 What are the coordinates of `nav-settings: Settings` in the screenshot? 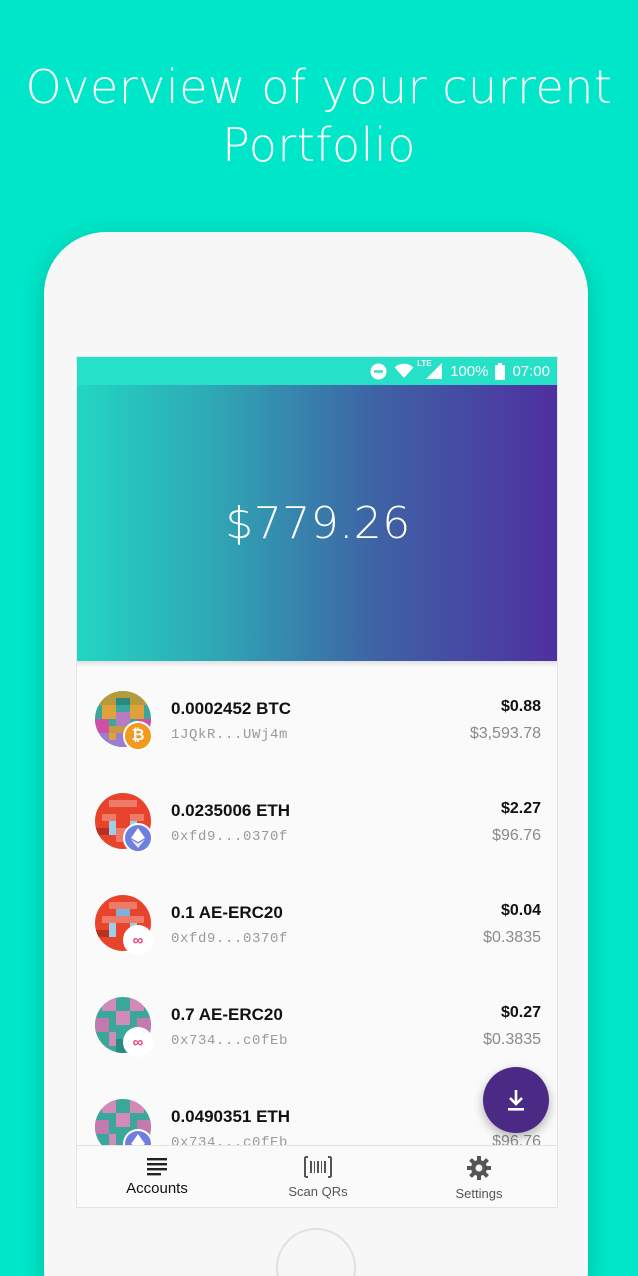 It's located at (478, 1176).